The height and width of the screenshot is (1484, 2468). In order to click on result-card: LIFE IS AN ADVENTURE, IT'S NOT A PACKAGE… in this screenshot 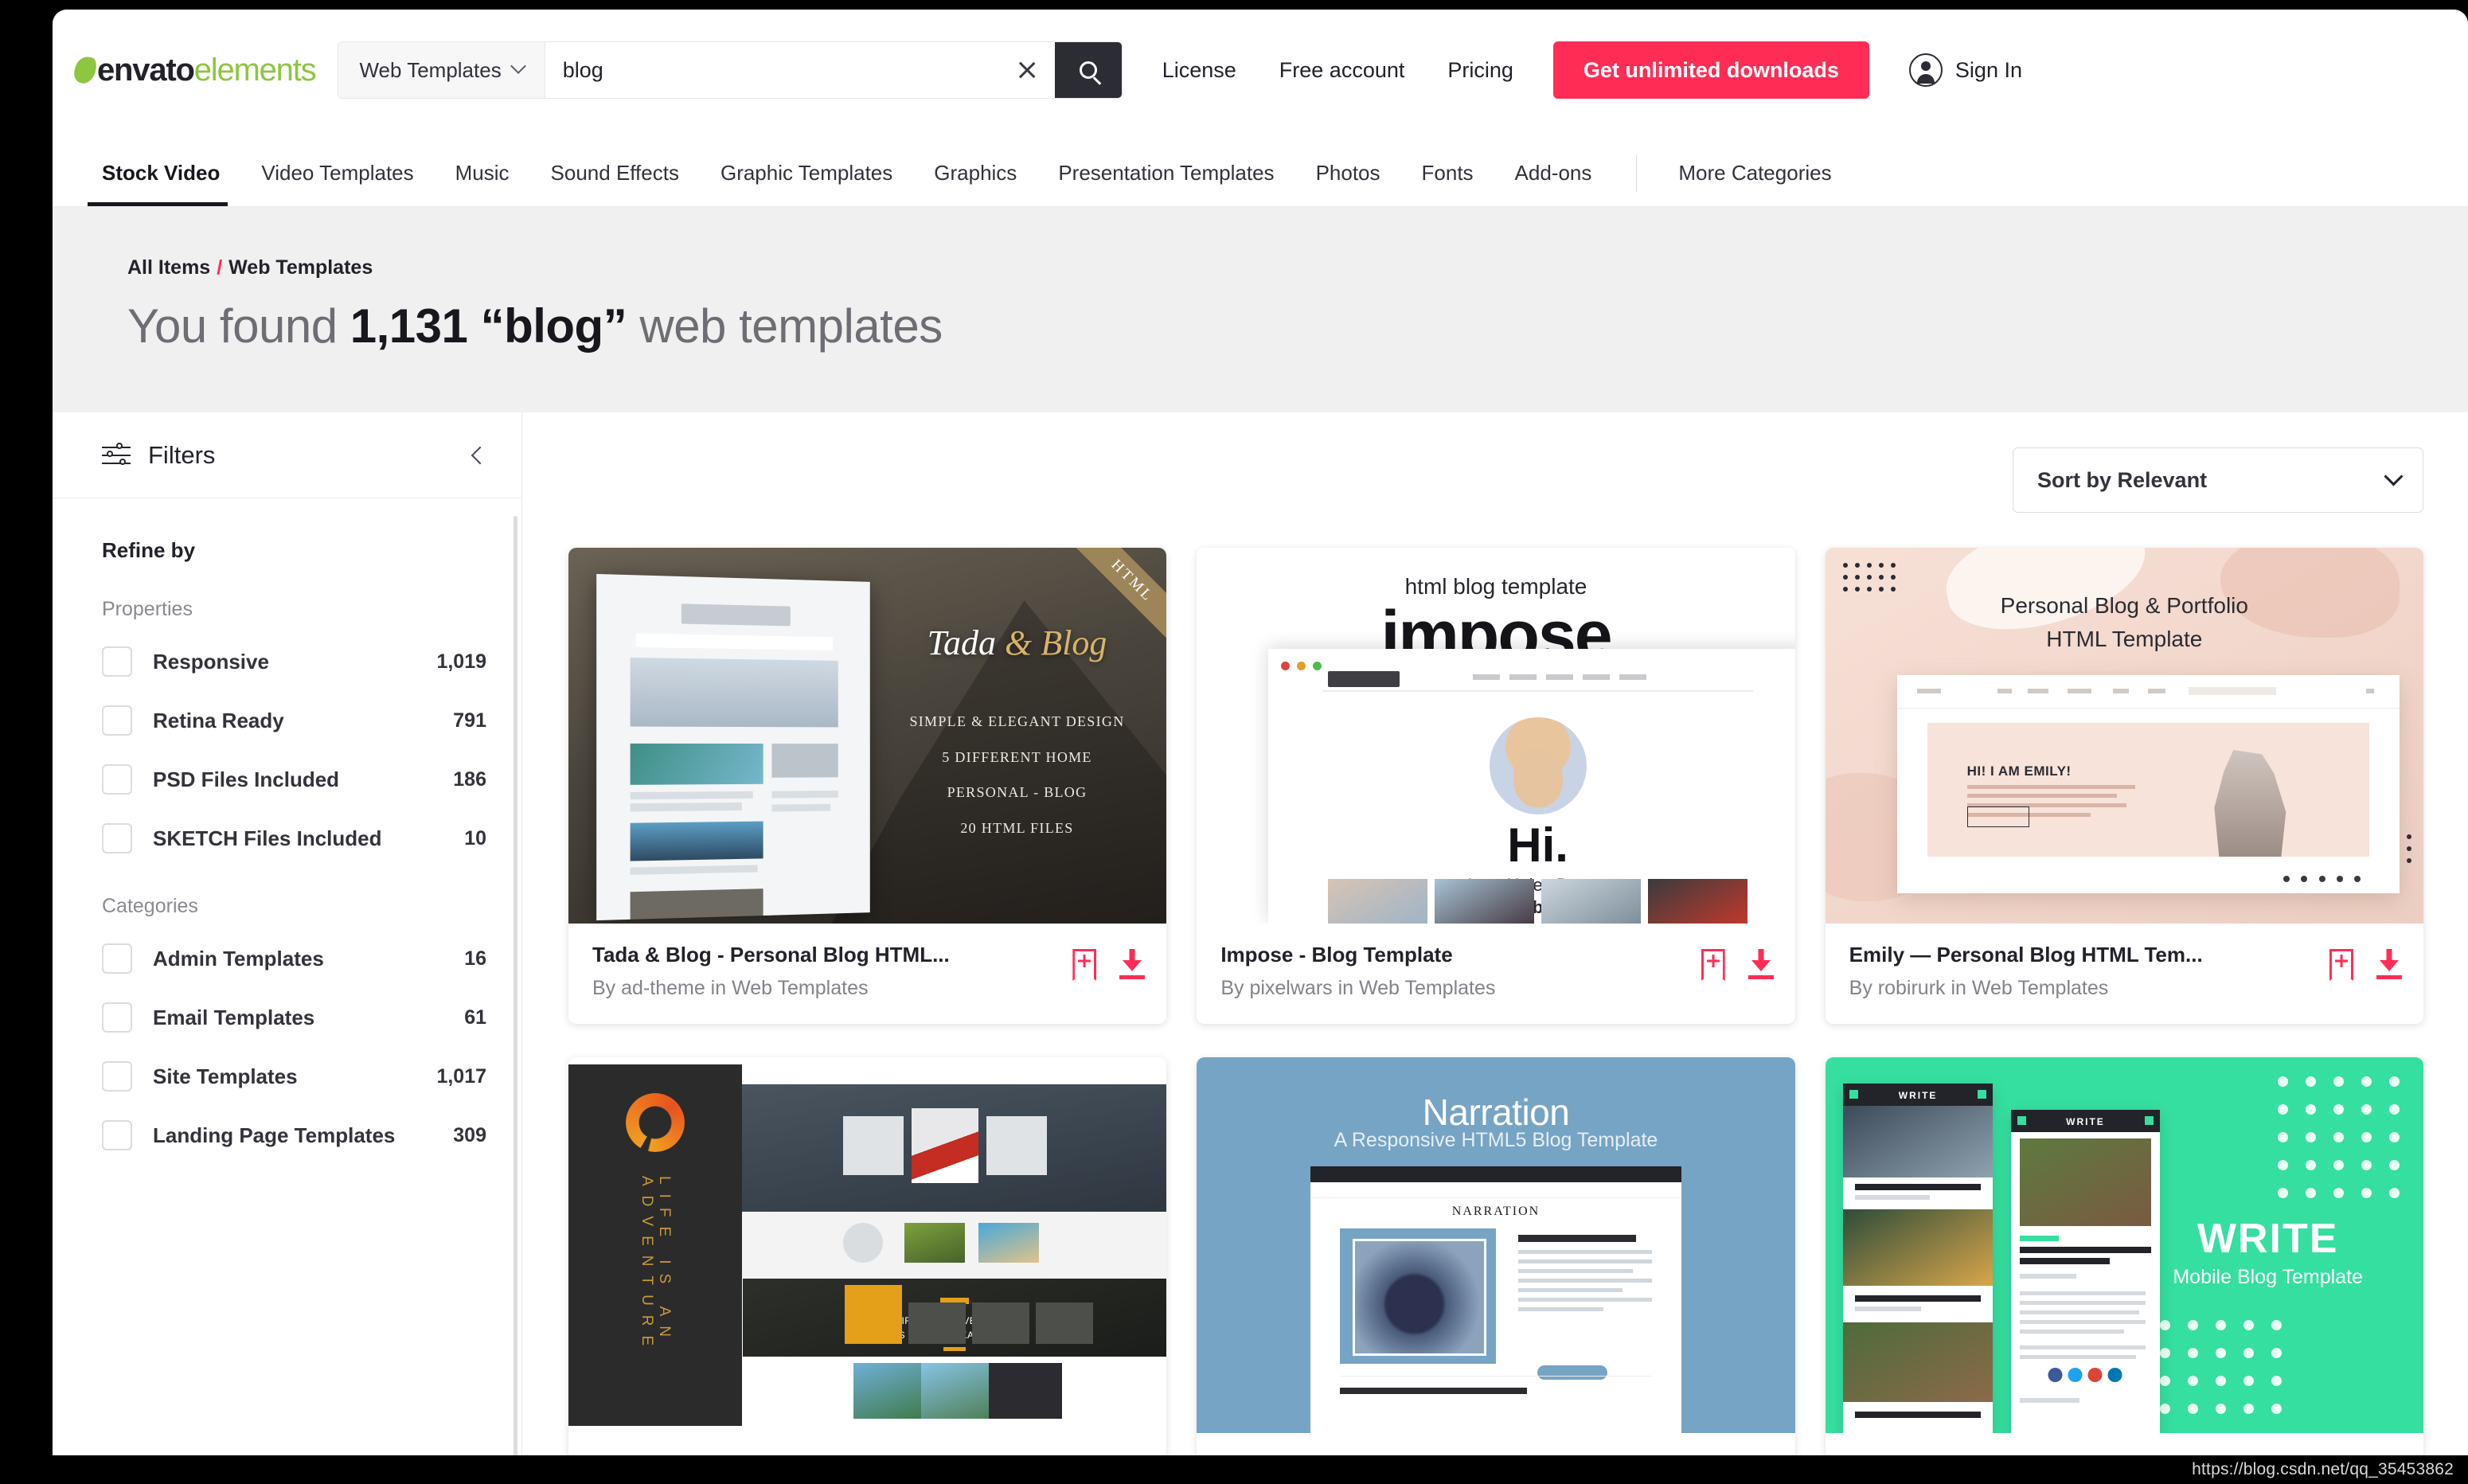, I will do `click(868, 1256)`.